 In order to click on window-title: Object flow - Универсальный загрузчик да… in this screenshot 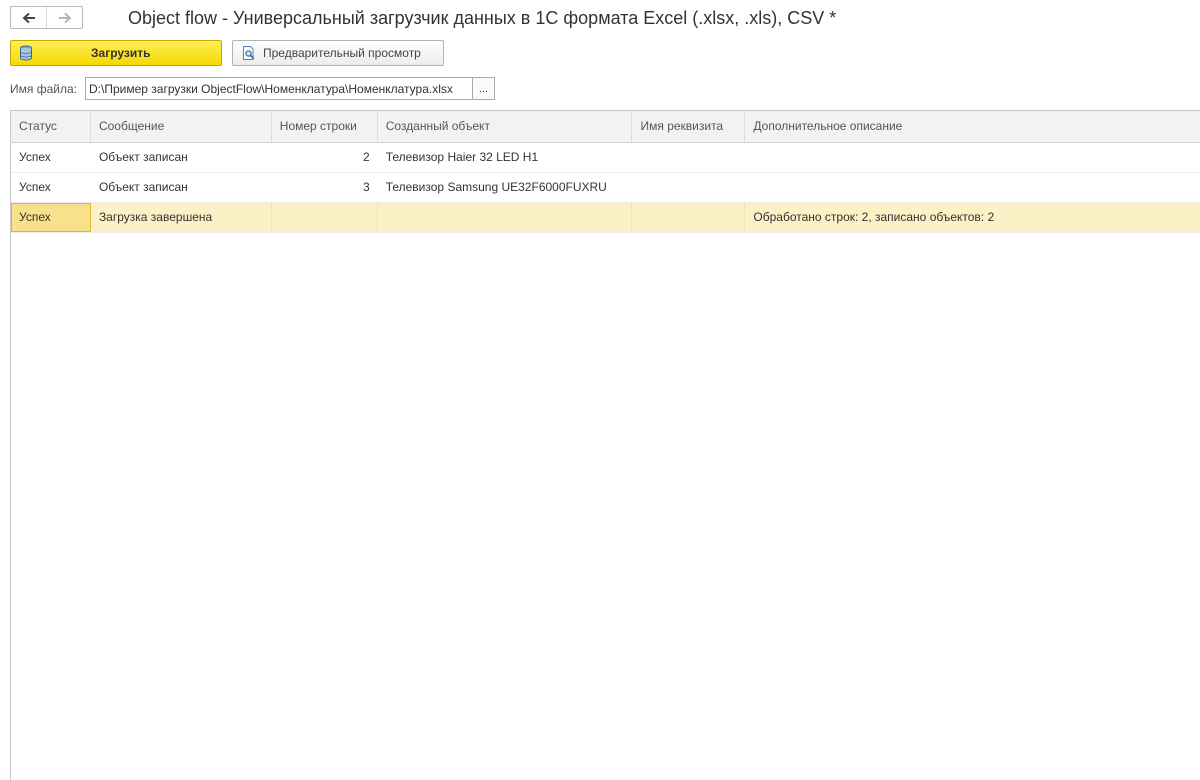, I will do `click(482, 18)`.